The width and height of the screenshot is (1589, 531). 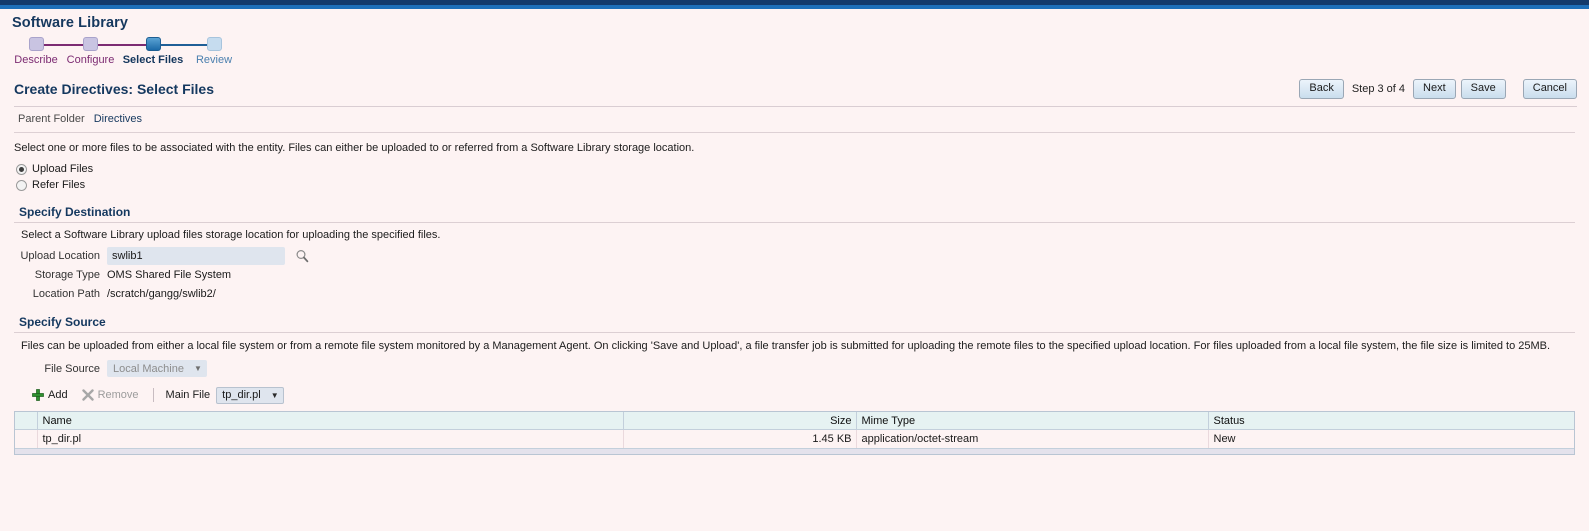 I want to click on app-title: Software Library, so click(x=70, y=23).